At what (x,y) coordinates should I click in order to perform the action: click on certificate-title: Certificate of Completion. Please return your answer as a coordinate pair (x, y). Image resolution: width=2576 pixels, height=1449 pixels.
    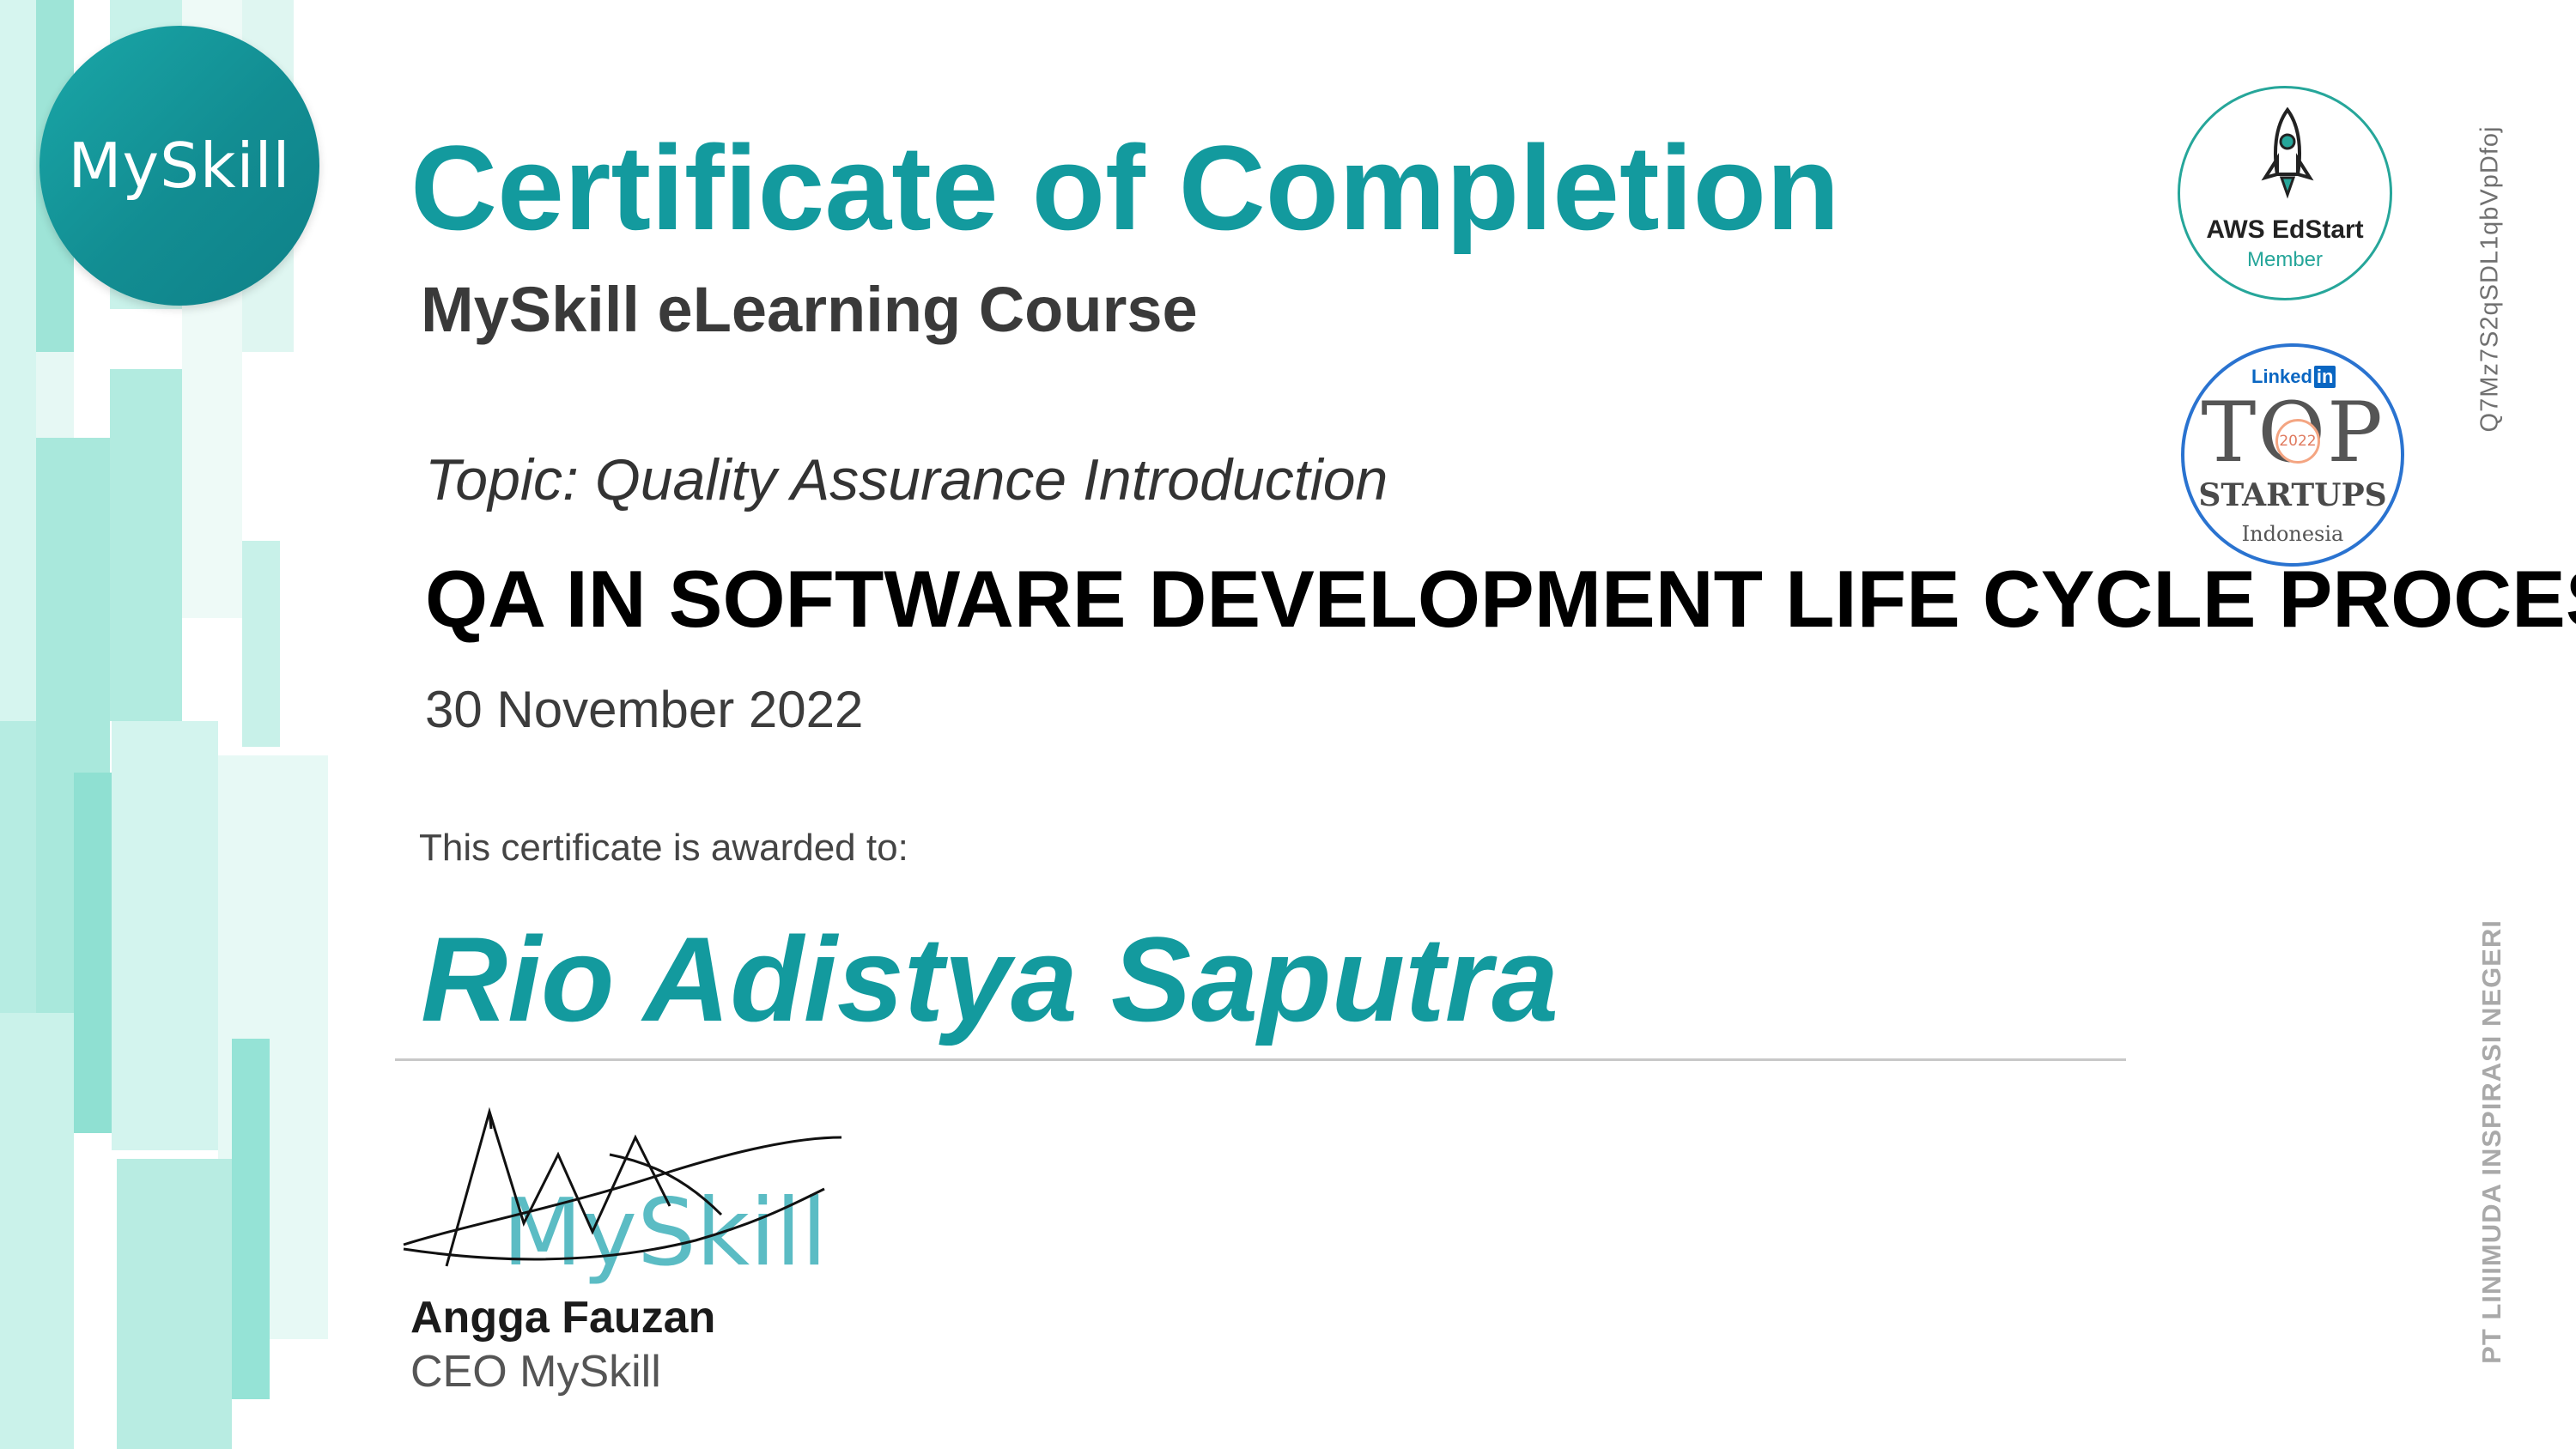
    Looking at the image, I should click on (1125, 187).